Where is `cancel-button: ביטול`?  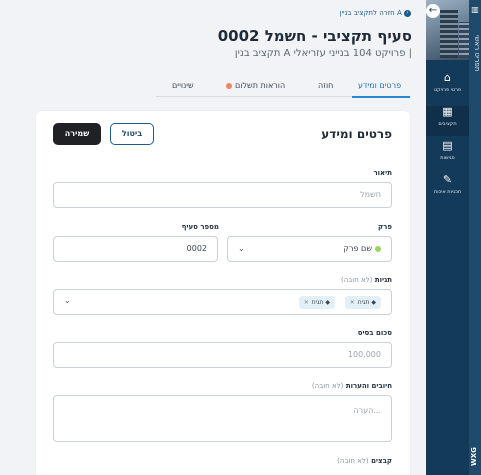 cancel-button: ביטול is located at coordinates (132, 134).